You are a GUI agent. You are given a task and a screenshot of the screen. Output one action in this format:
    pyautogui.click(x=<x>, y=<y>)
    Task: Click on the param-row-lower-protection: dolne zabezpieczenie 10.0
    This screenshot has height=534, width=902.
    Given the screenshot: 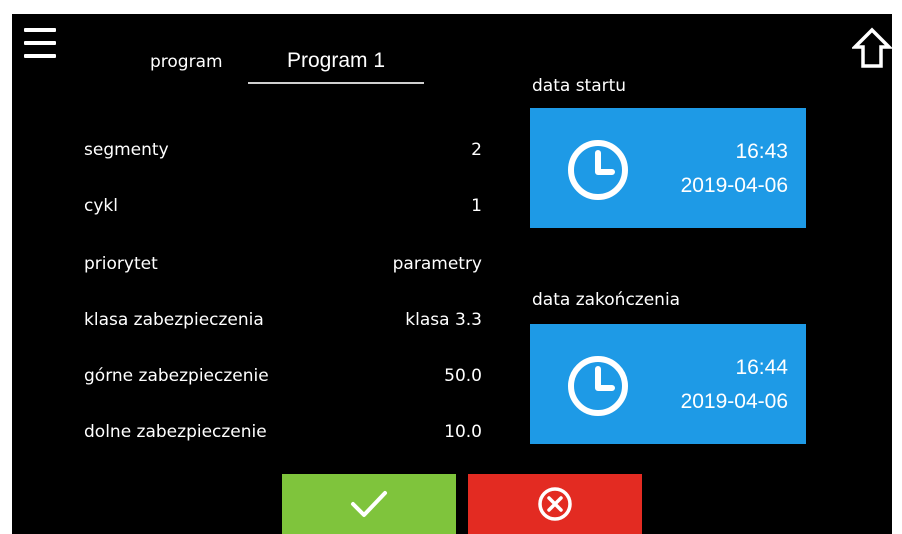 What is the action you would take?
    pyautogui.click(x=283, y=437)
    